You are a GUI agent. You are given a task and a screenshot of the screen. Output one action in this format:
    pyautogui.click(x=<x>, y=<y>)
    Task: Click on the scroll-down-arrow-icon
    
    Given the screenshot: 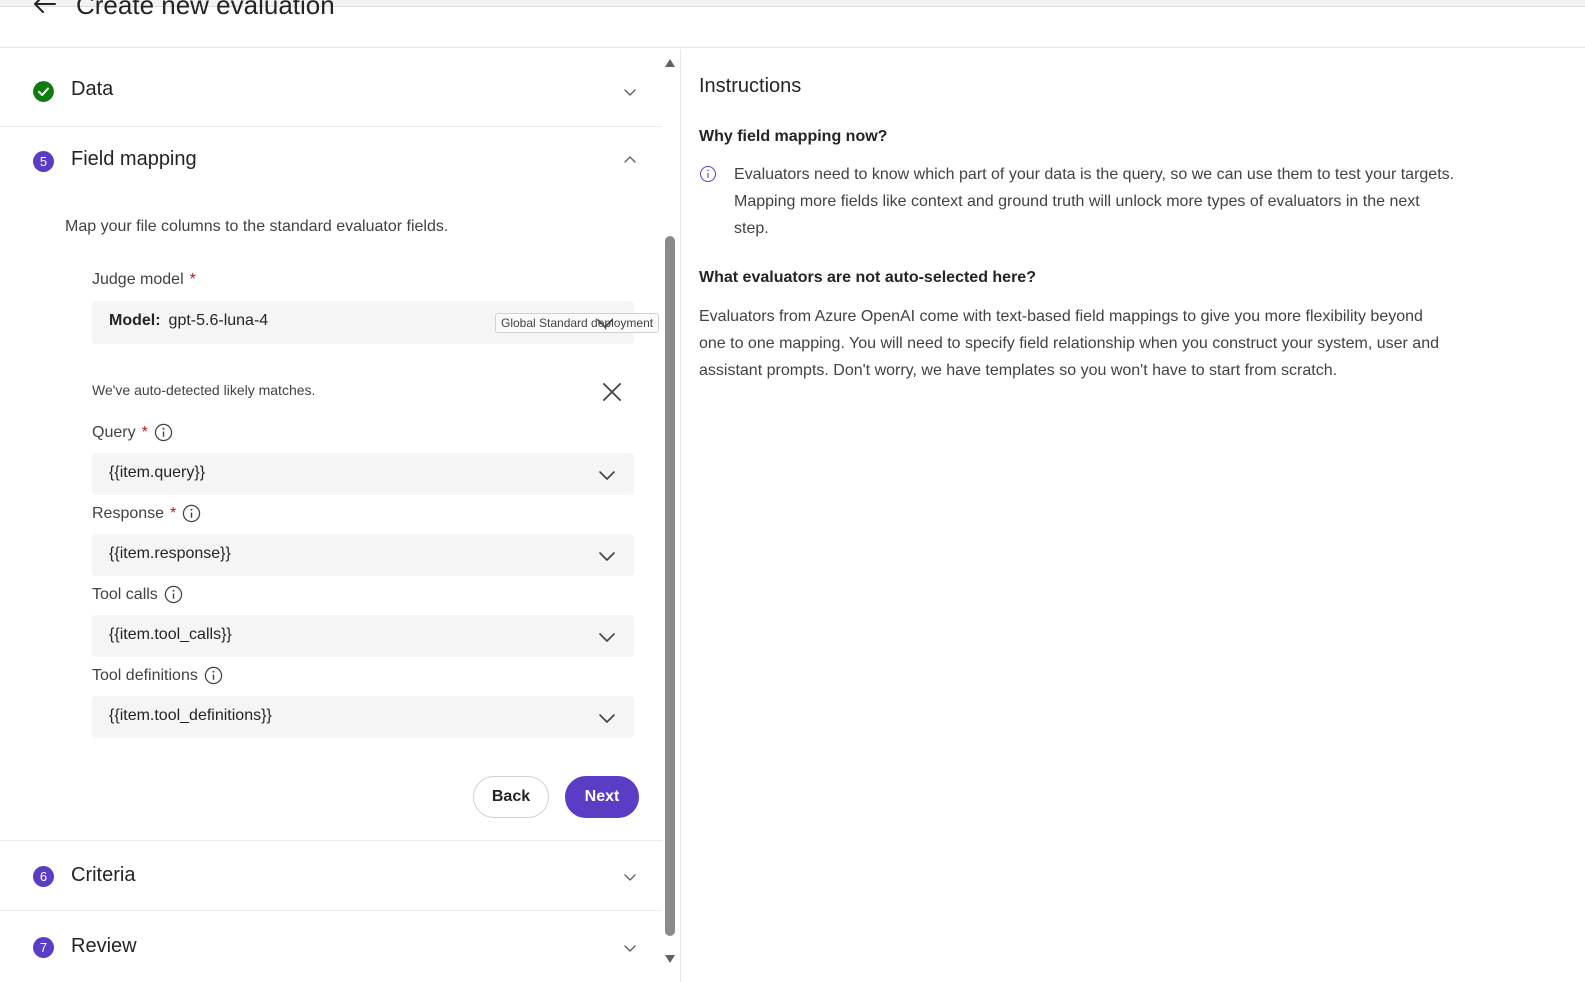 What is the action you would take?
    pyautogui.click(x=670, y=959)
    